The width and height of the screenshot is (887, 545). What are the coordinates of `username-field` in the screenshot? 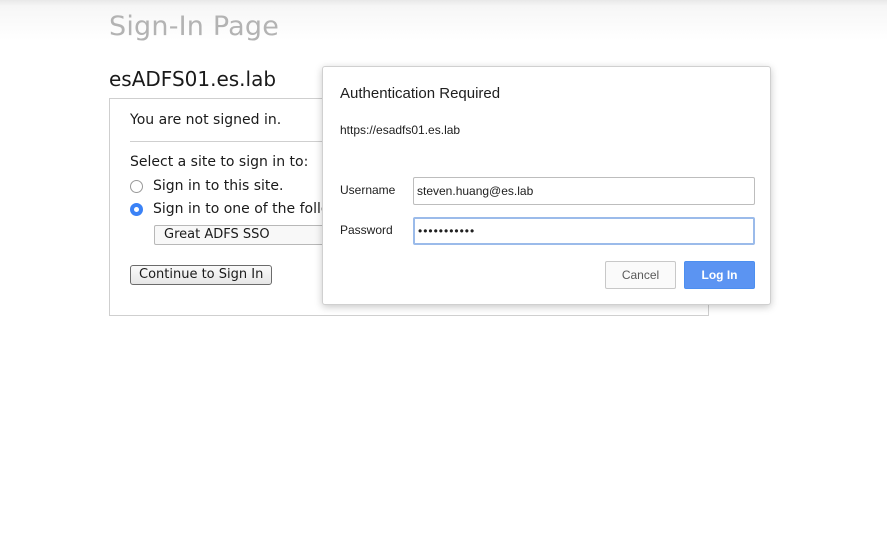 It's located at (584, 191).